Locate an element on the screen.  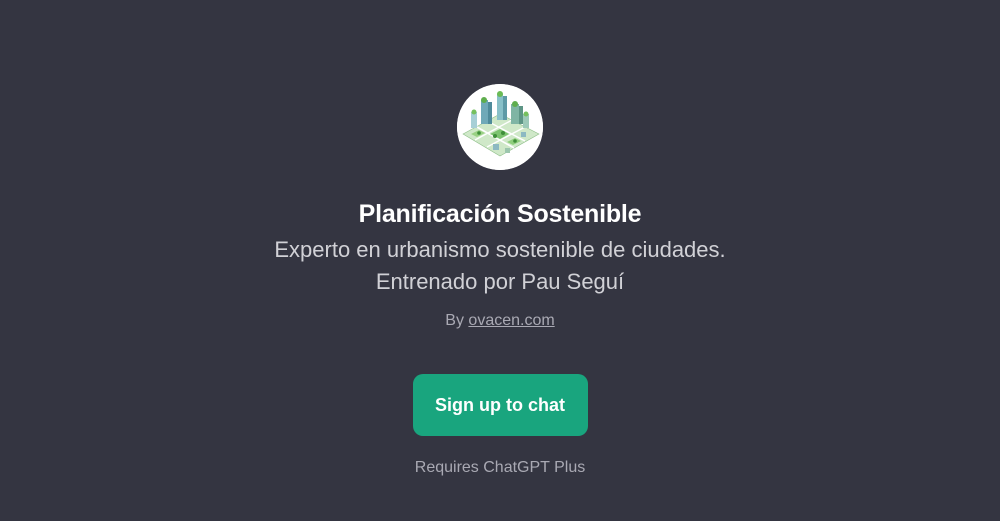
isometric-green-city-icon is located at coordinates (500, 127).